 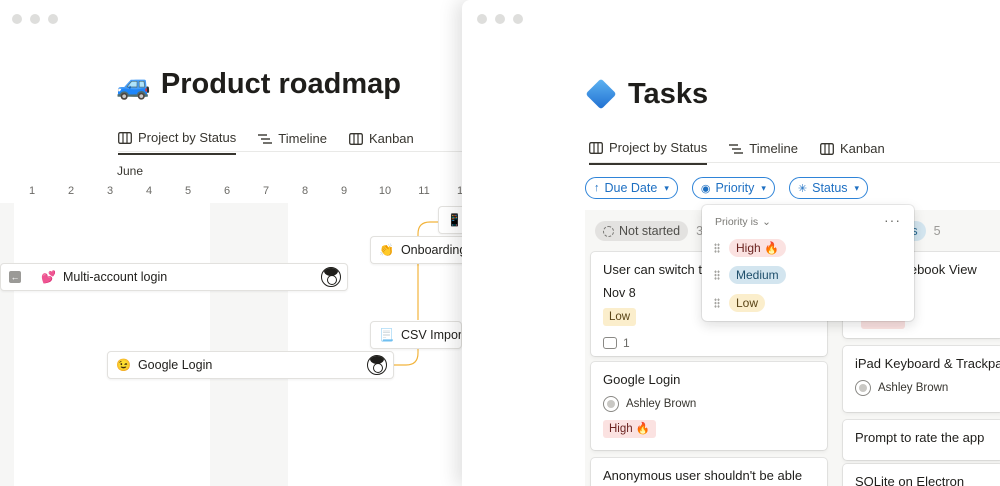 What do you see at coordinates (174, 277) in the screenshot?
I see `timeline-item-multi-account-login: ← 💕 Multi-account login` at bounding box center [174, 277].